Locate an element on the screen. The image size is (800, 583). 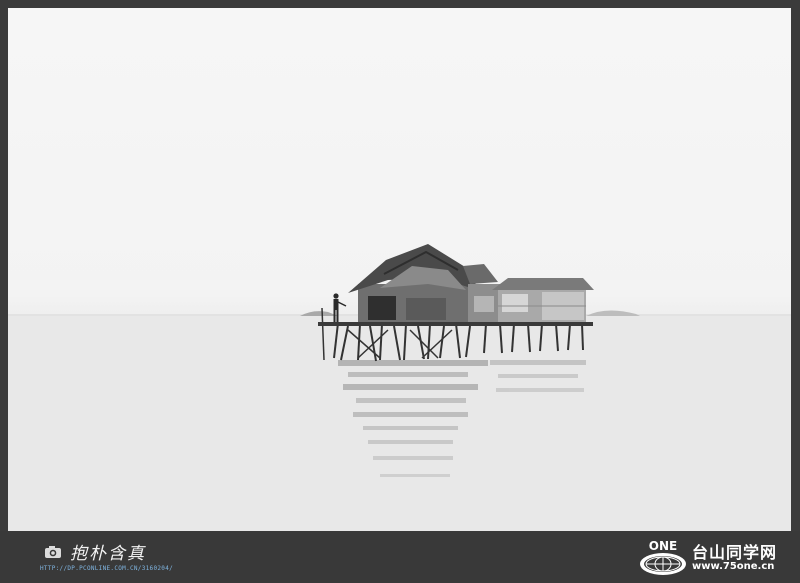
wooden-house is located at coordinates (543, 300).